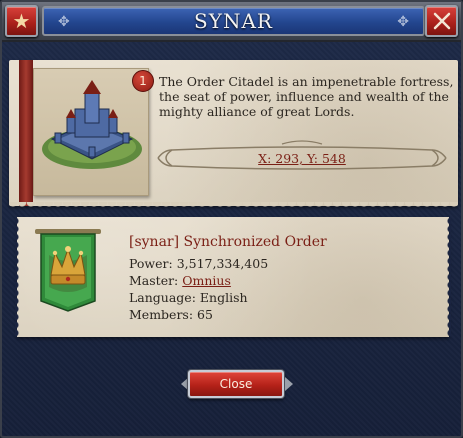 The height and width of the screenshot is (438, 463). I want to click on order-language: Language: English, so click(188, 297).